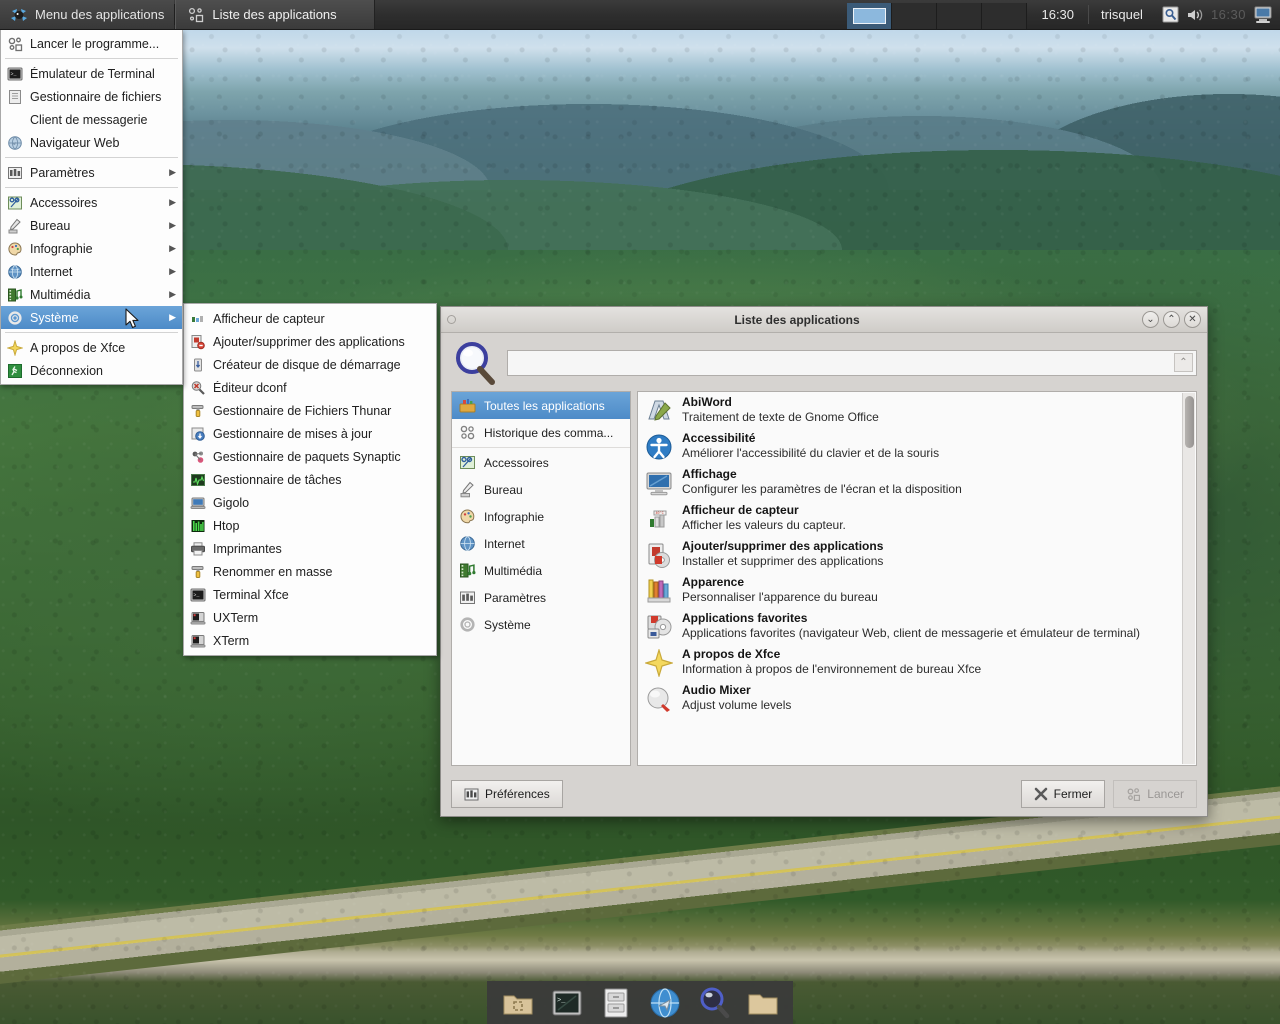 The image size is (1280, 1024). What do you see at coordinates (852, 363) in the screenshot?
I see `search-input` at bounding box center [852, 363].